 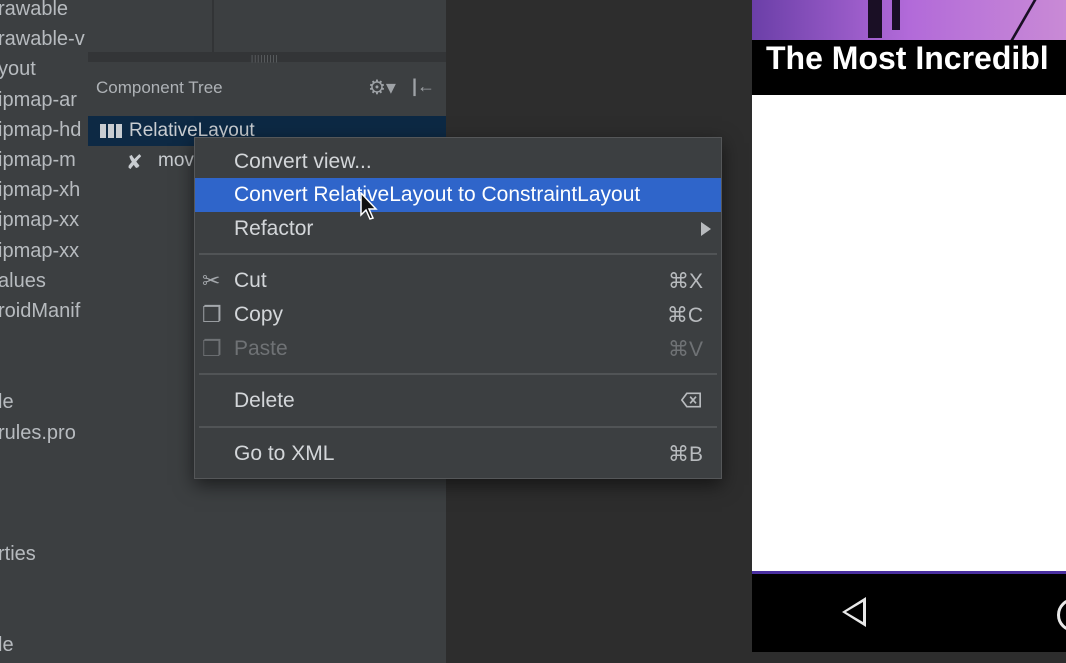 What do you see at coordinates (159, 87) in the screenshot?
I see `component-tree-title: Component Tree` at bounding box center [159, 87].